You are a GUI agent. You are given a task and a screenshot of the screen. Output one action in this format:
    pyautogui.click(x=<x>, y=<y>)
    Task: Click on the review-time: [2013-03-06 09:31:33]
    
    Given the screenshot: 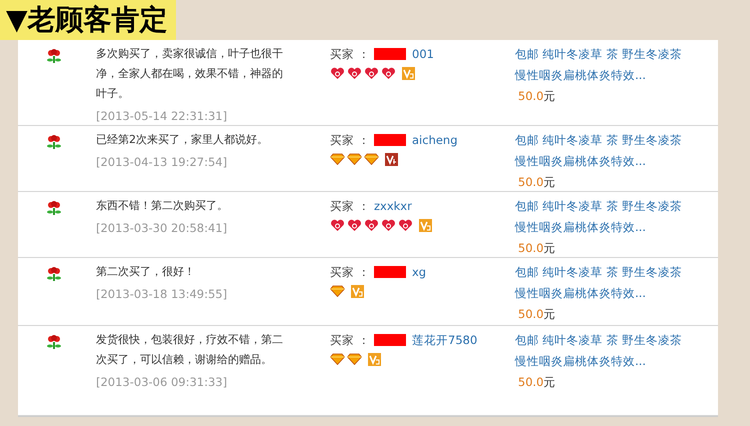 What is the action you would take?
    pyautogui.click(x=162, y=382)
    